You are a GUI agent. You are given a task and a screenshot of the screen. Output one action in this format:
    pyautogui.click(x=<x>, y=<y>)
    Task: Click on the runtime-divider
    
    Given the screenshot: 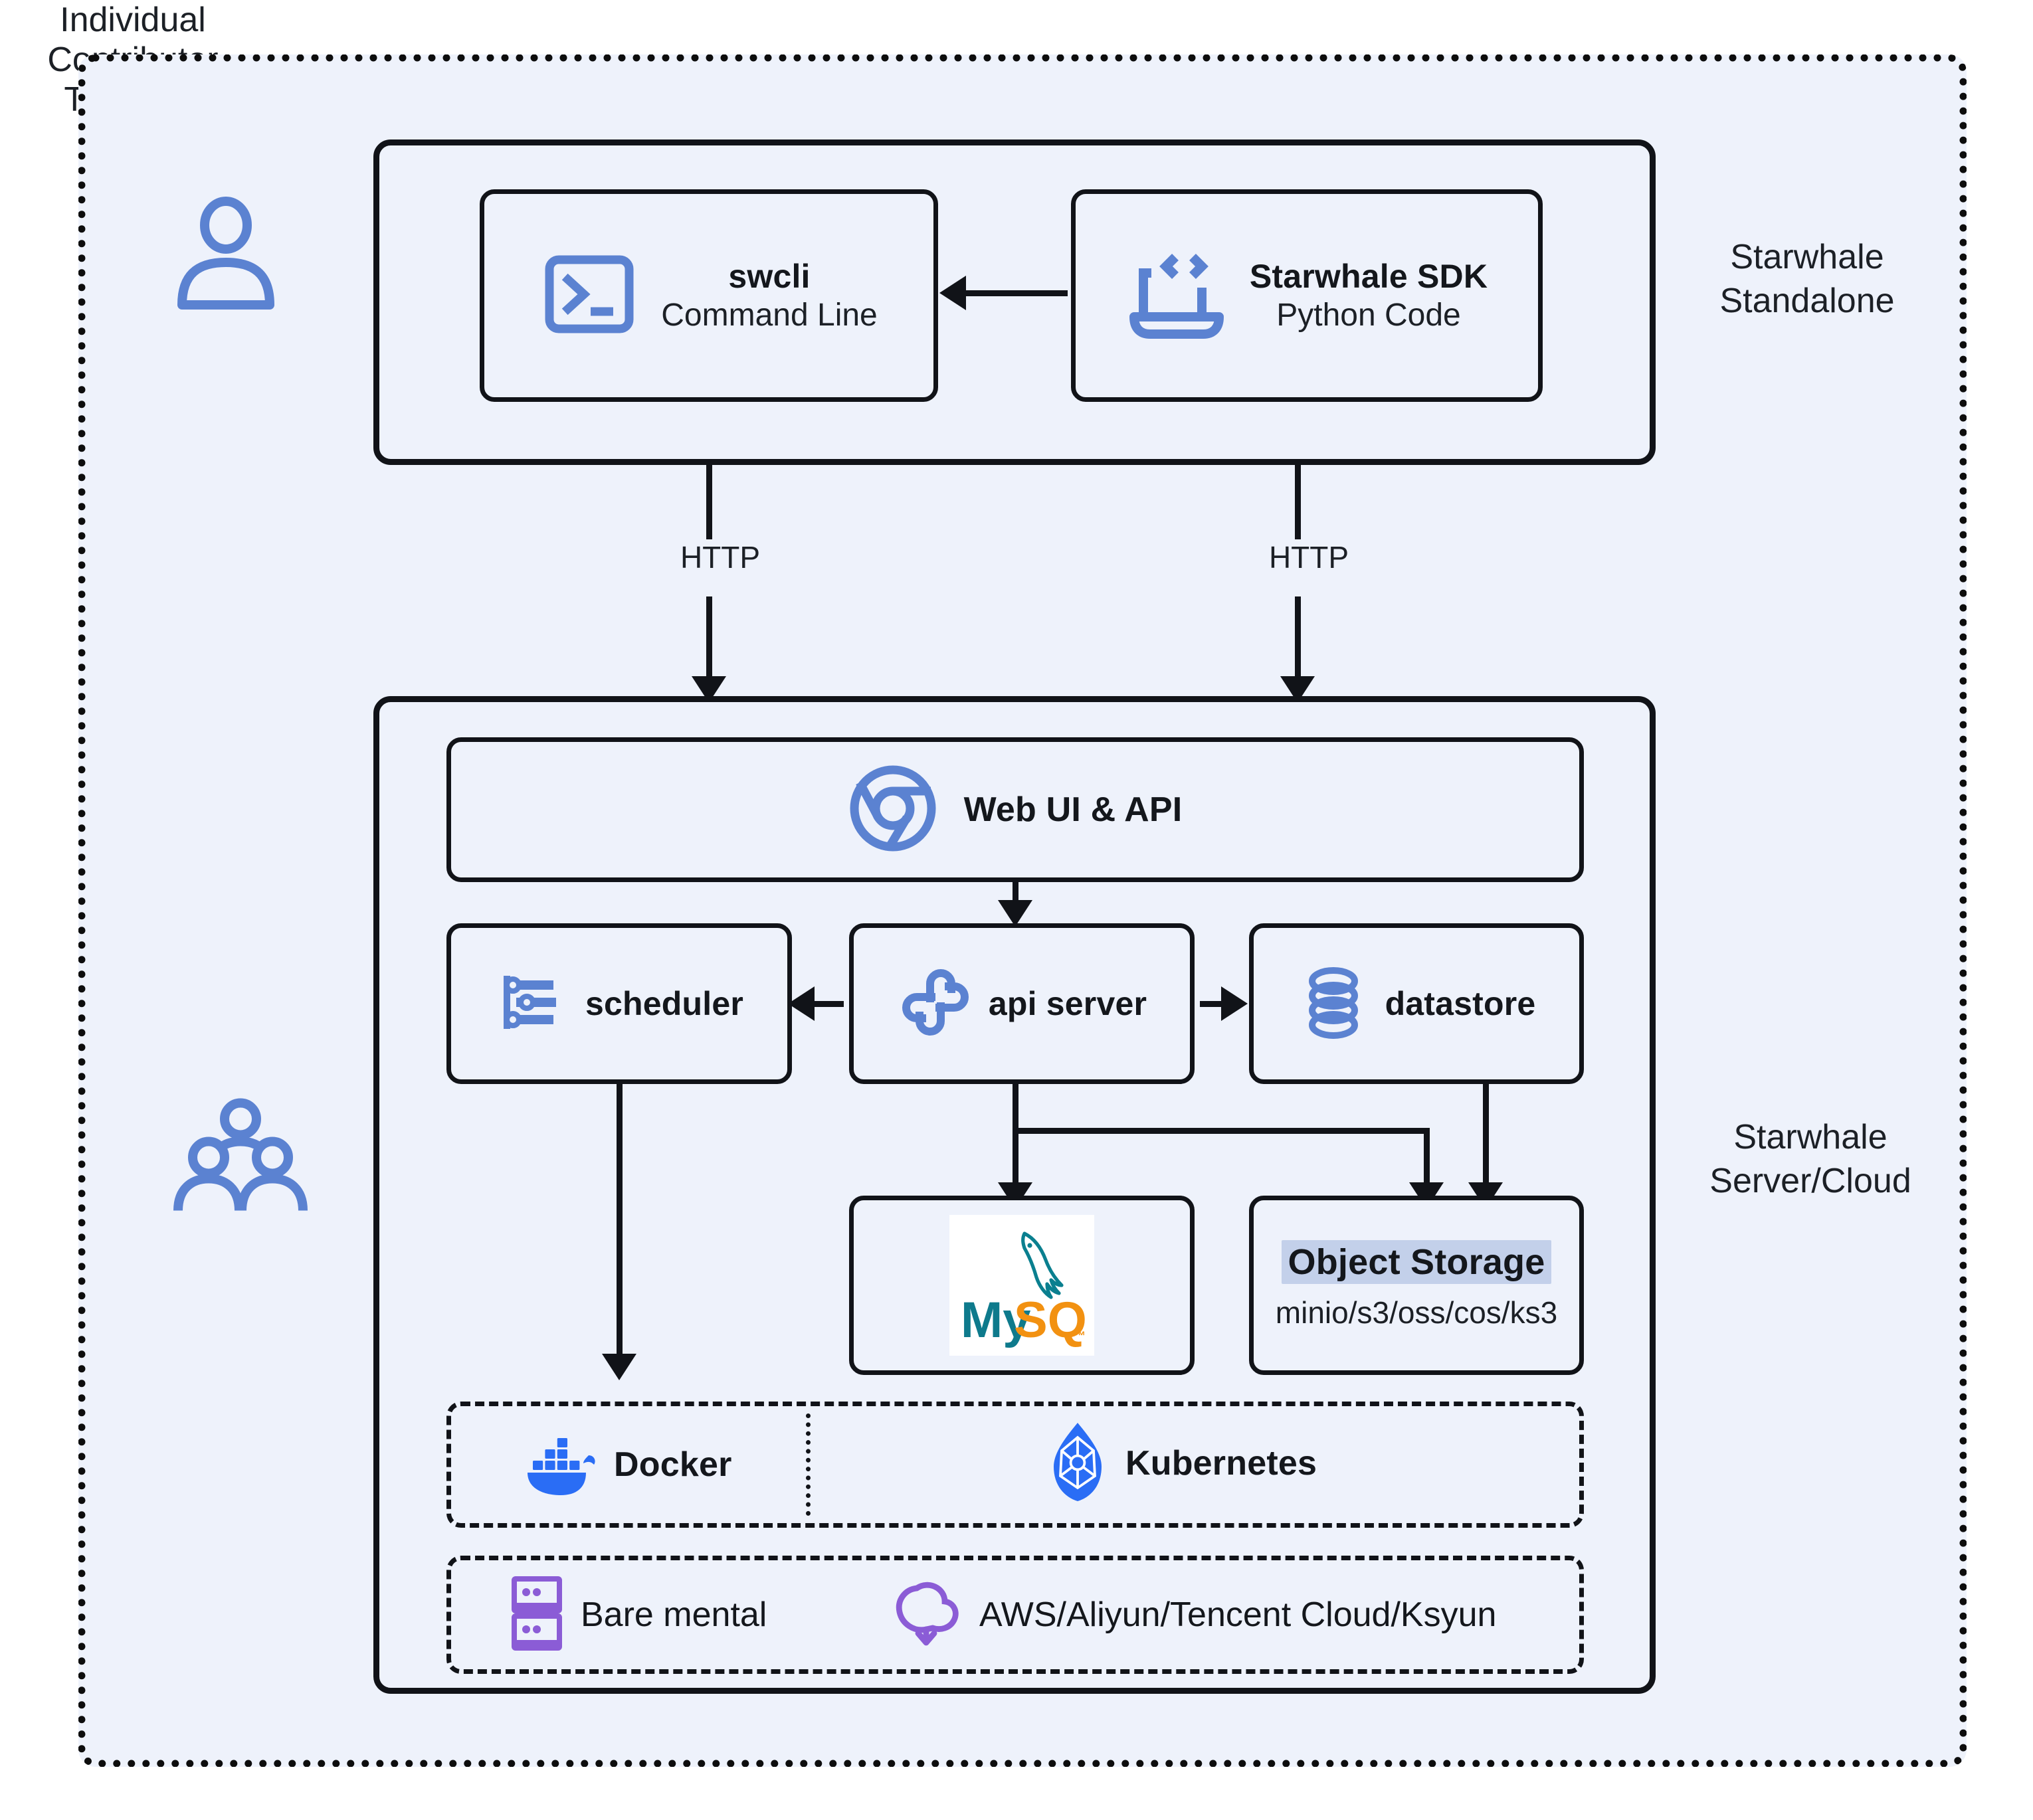 What is the action you would take?
    pyautogui.click(x=808, y=1464)
    